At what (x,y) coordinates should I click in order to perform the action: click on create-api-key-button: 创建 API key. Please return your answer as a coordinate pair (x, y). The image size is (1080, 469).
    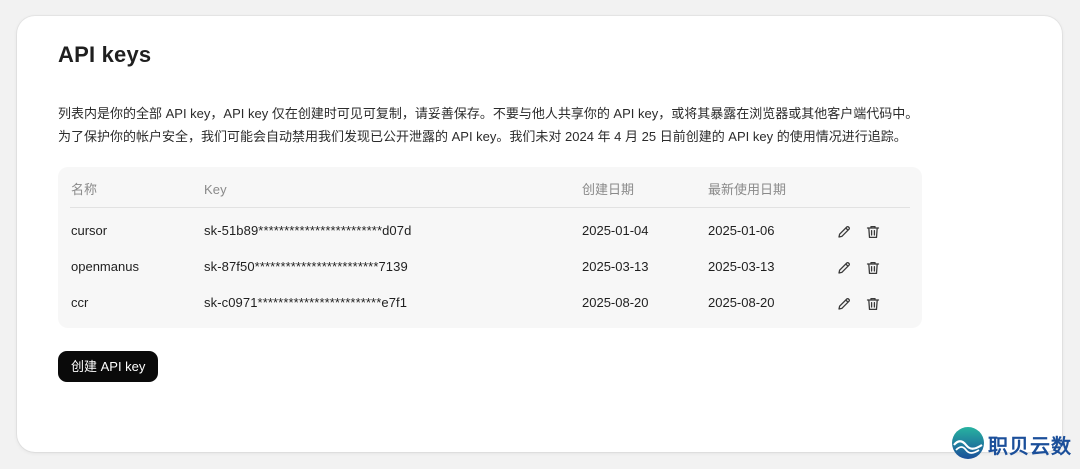
    Looking at the image, I should click on (108, 366).